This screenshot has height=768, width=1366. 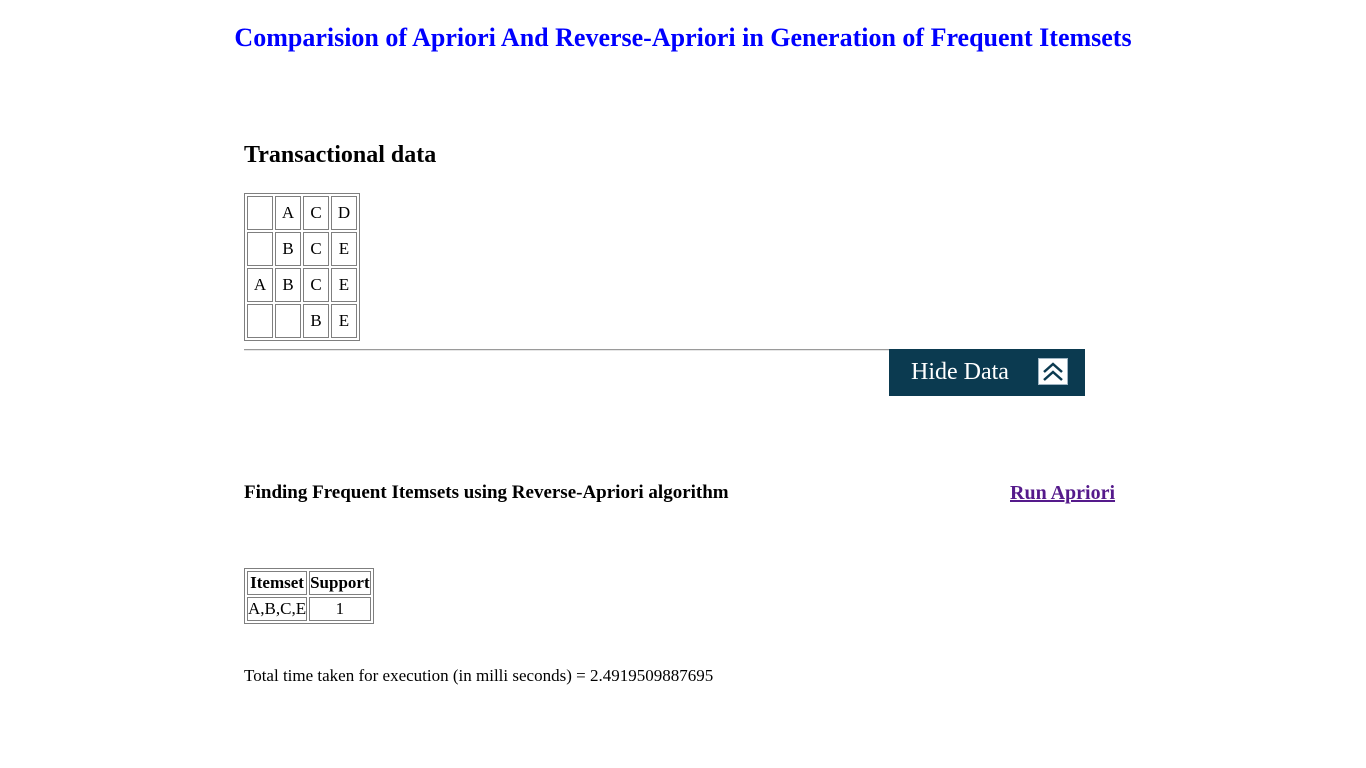 I want to click on double-chevron-up-icon, so click(x=1053, y=371).